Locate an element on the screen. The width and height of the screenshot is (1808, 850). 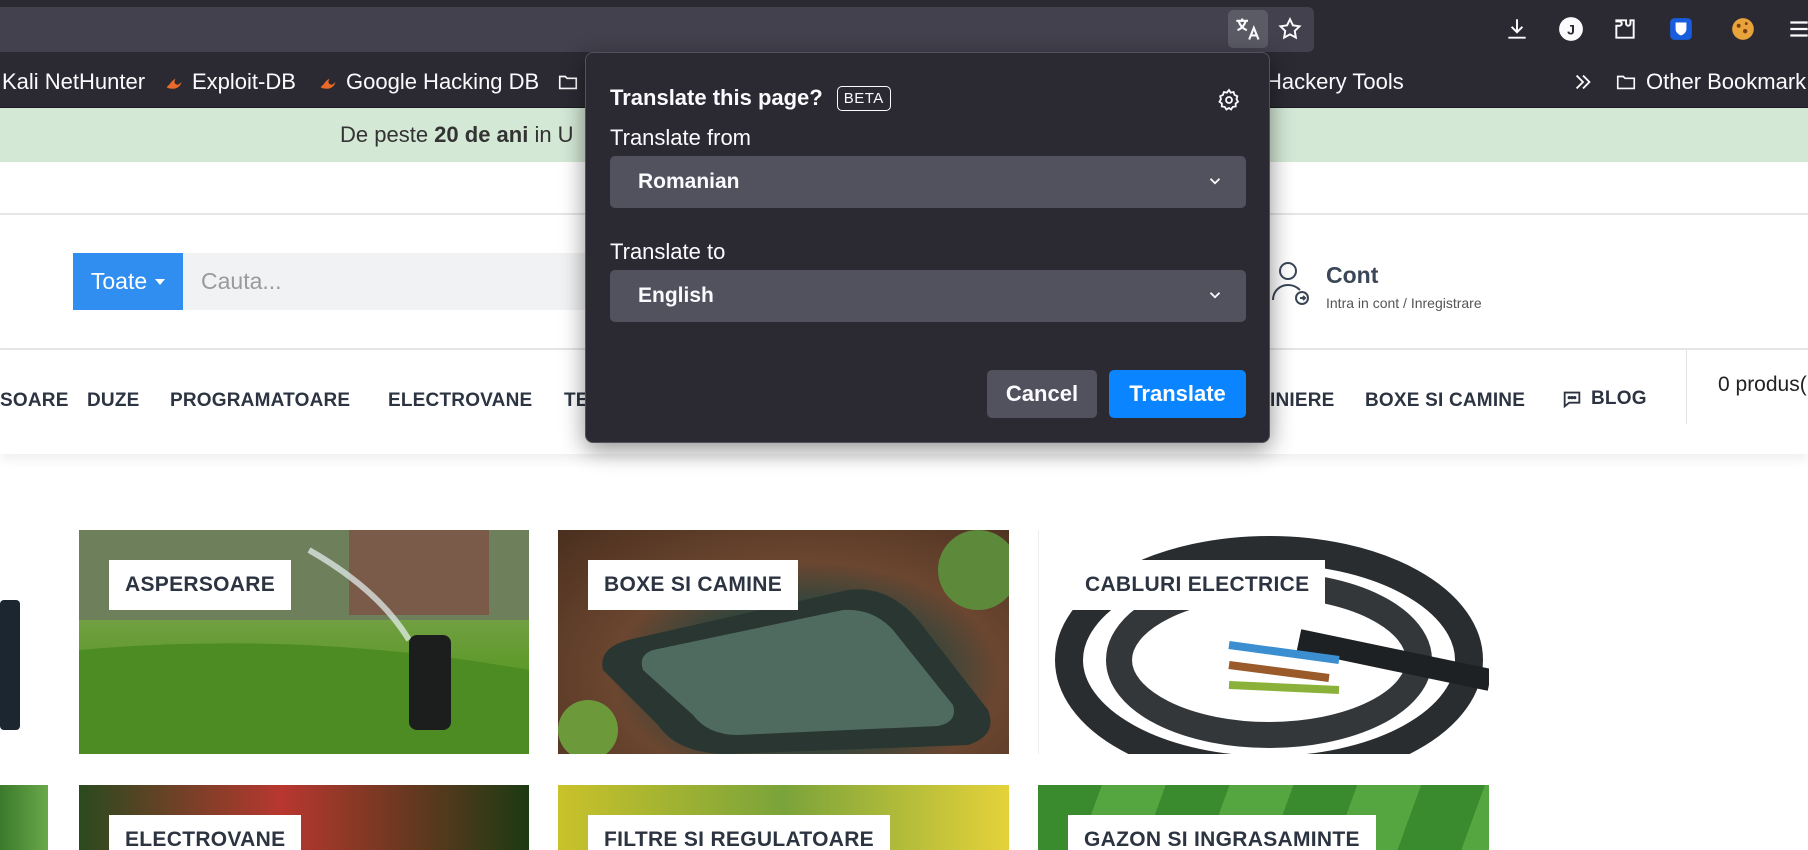
category-label: FILTRE SI REGULATOARE is located at coordinates (739, 832).